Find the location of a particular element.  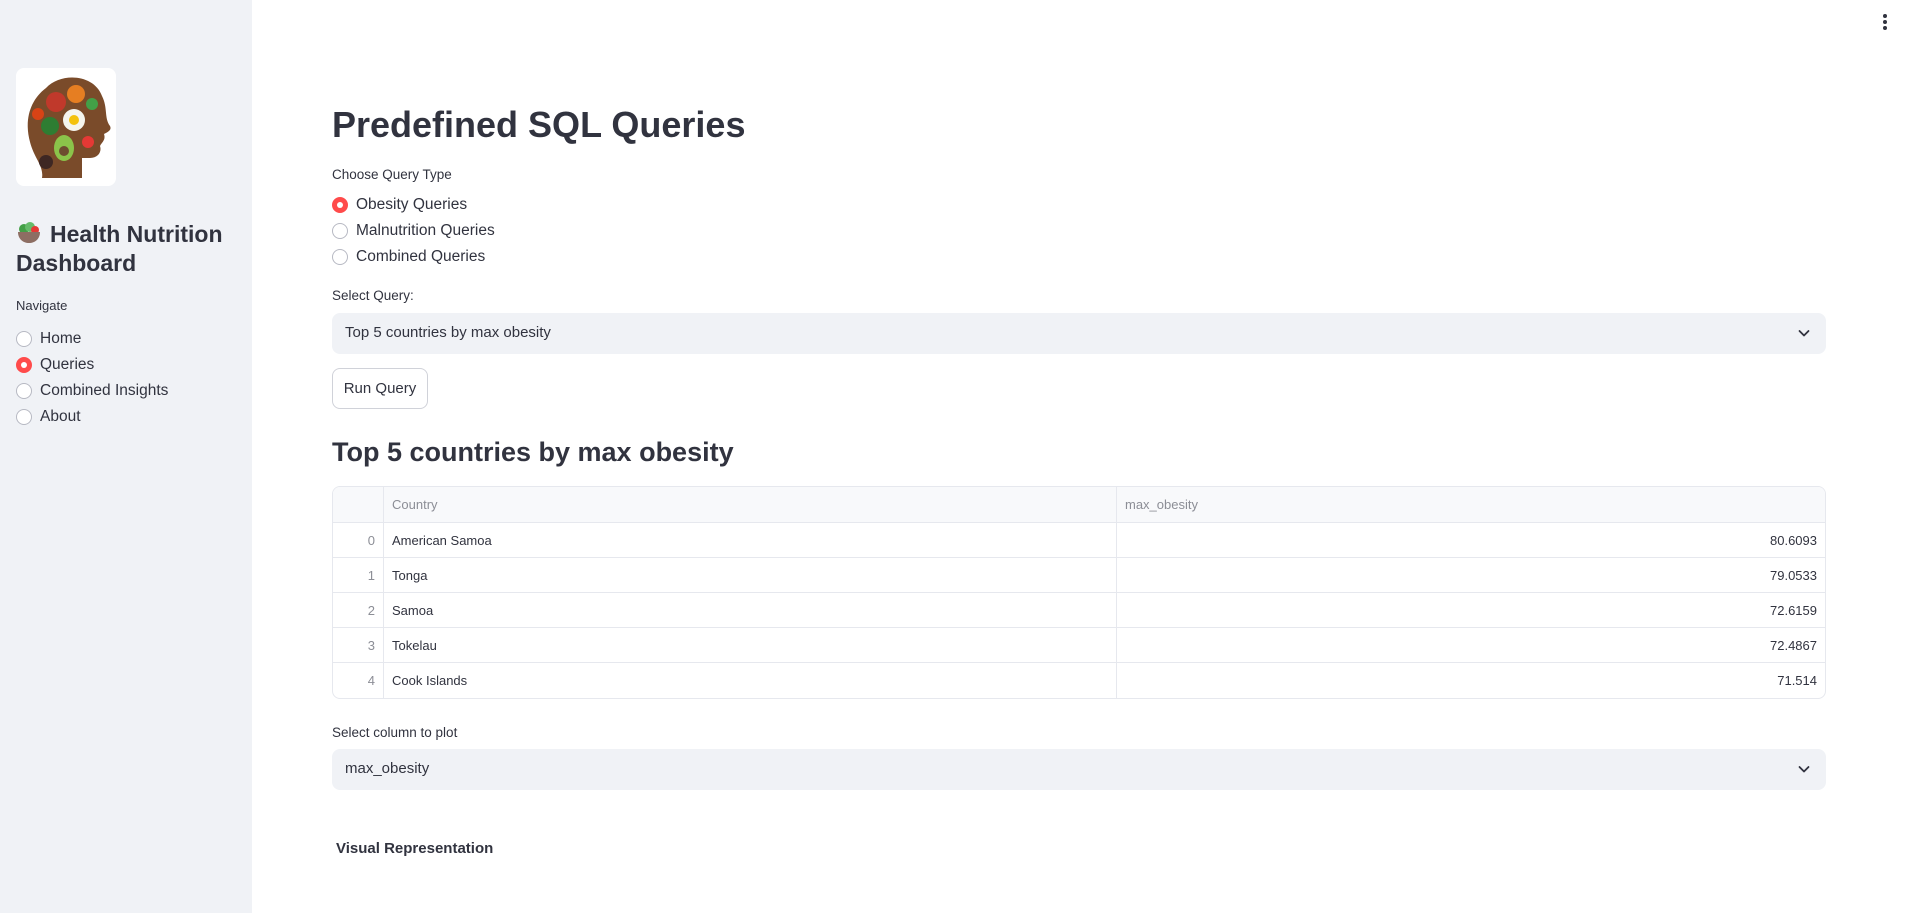

table-header-row: Country max_obesity is located at coordinates (1079, 505).